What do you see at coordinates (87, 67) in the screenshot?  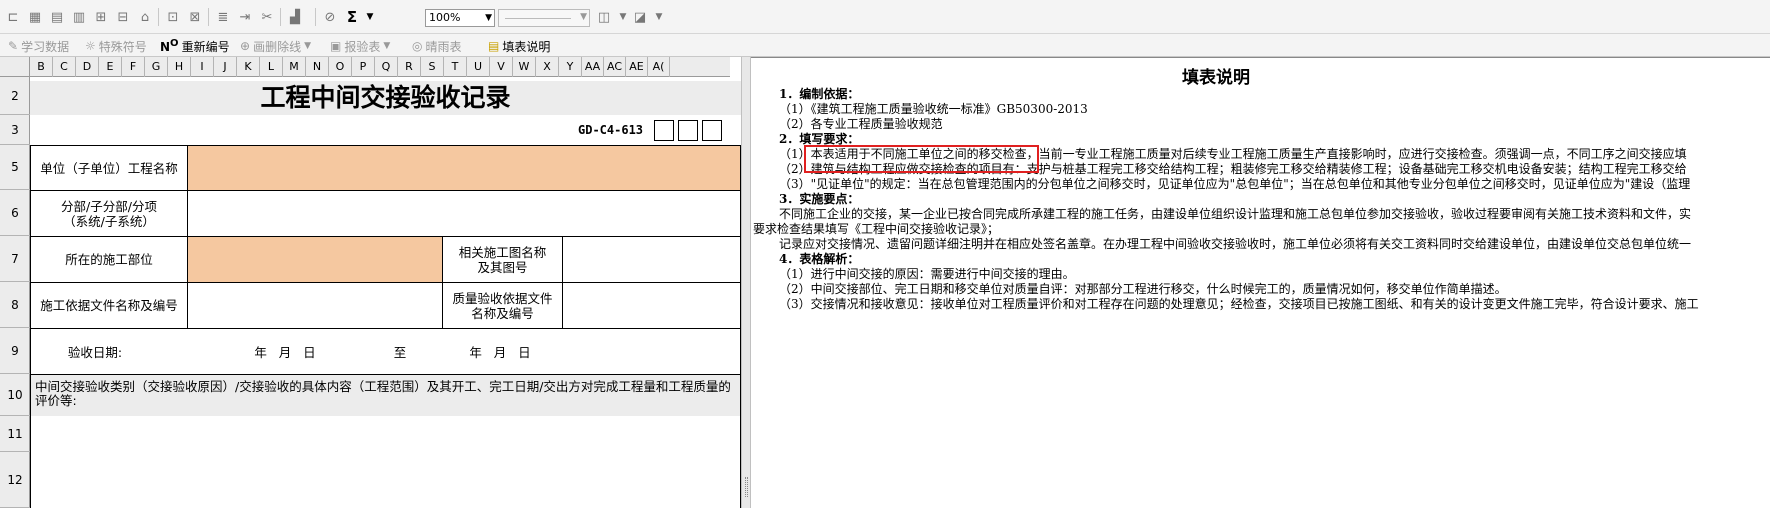 I see `column-header-cell: D` at bounding box center [87, 67].